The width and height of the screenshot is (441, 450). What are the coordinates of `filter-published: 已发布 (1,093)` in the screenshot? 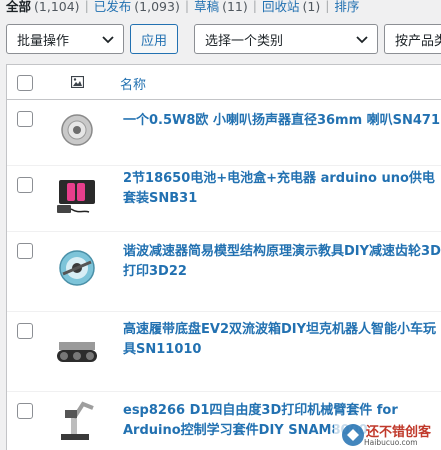 It's located at (137, 7).